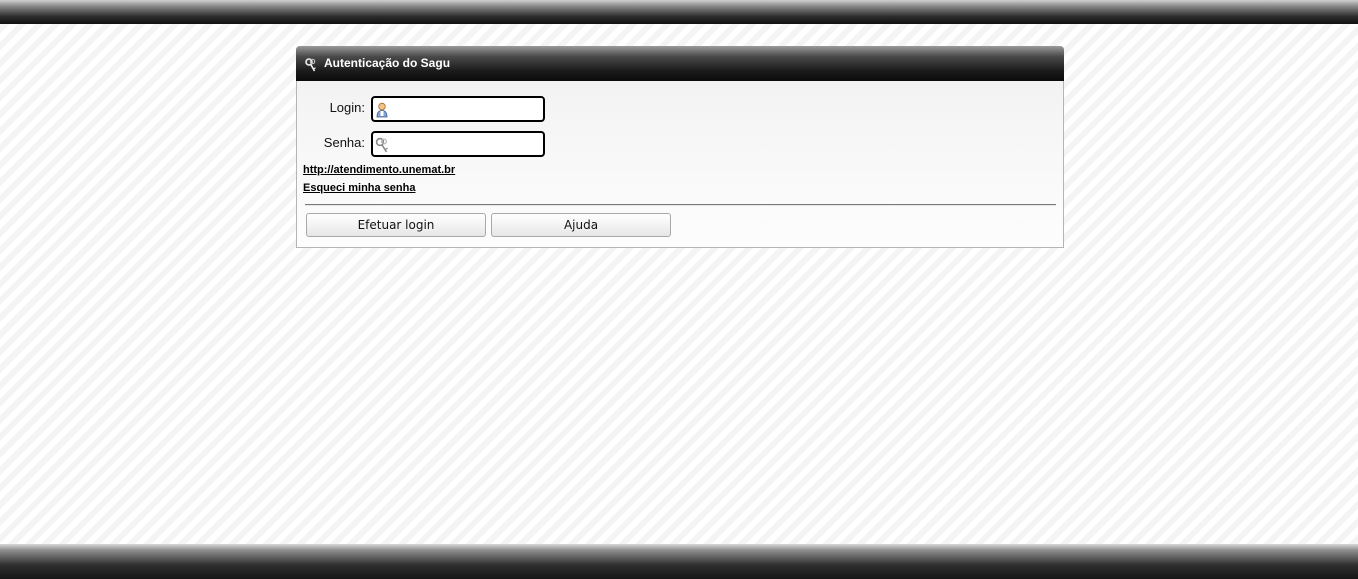  What do you see at coordinates (581, 225) in the screenshot?
I see `help-button: Ajuda` at bounding box center [581, 225].